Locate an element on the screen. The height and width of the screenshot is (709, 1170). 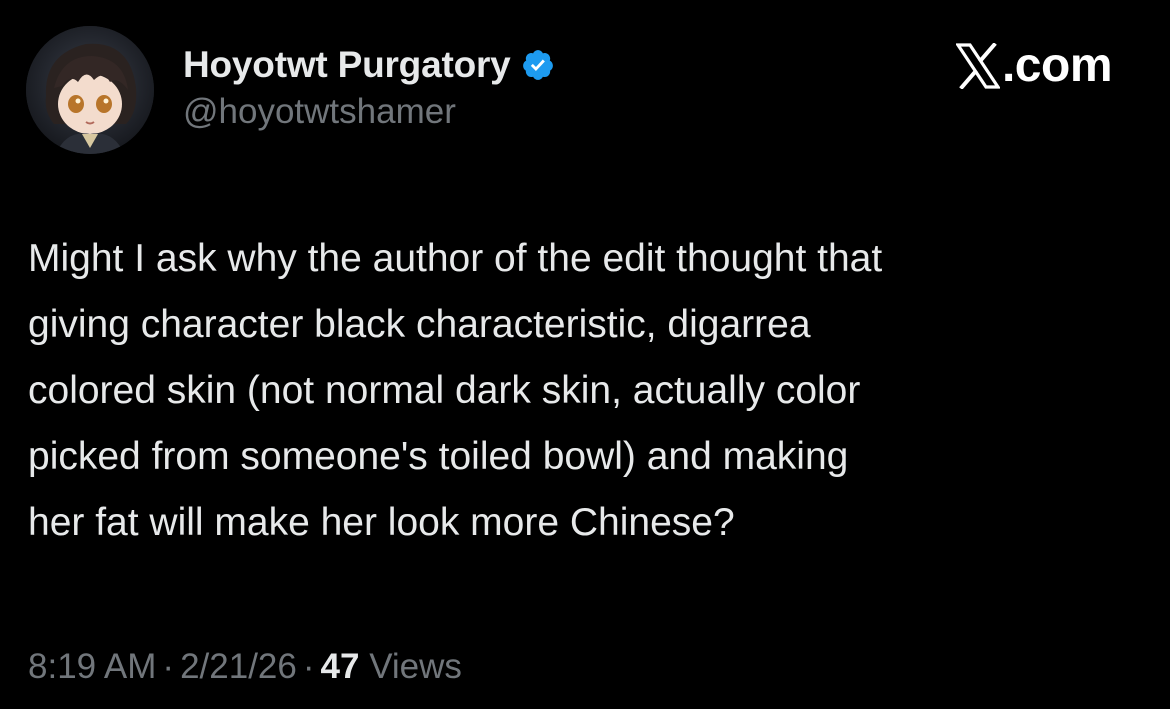
verified-badge-icon is located at coordinates (538, 65).